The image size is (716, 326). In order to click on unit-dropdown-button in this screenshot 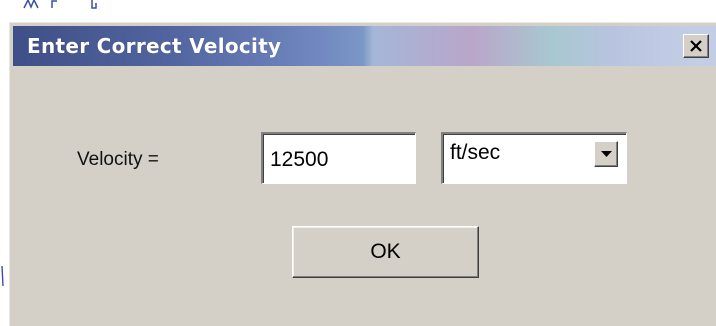, I will do `click(606, 154)`.